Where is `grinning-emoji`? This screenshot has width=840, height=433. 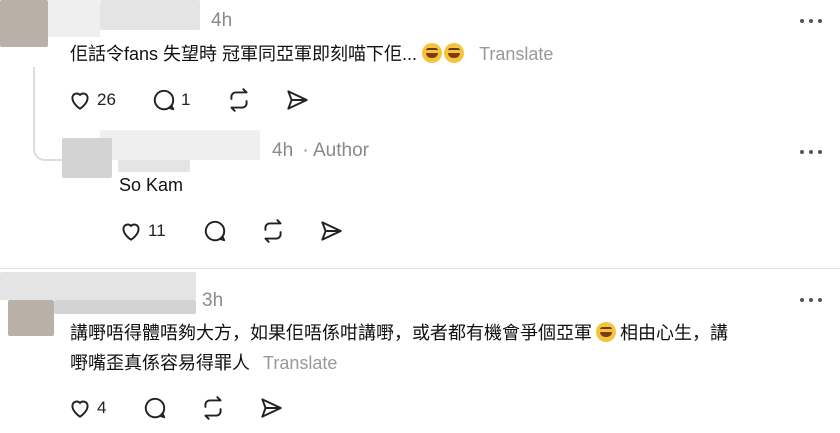
grinning-emoji is located at coordinates (606, 332).